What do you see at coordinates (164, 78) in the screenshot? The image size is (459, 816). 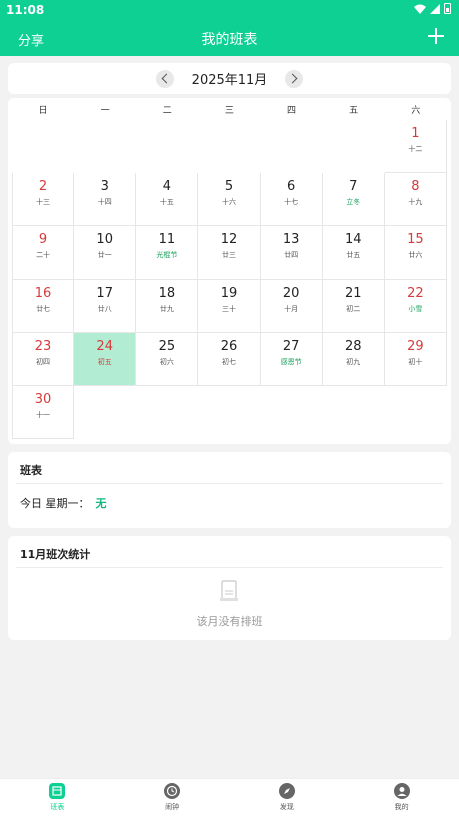 I see `prev-month-button` at bounding box center [164, 78].